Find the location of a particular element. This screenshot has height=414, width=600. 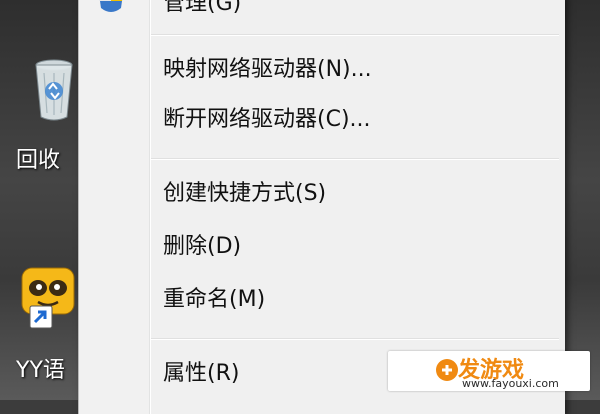

watermark-logo-icon is located at coordinates (447, 370).